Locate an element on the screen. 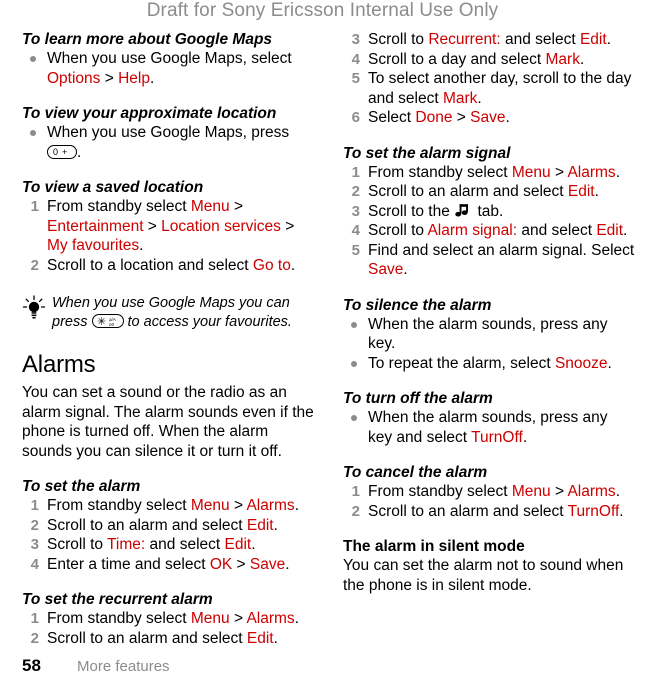  step-number: 6 is located at coordinates (355, 117).